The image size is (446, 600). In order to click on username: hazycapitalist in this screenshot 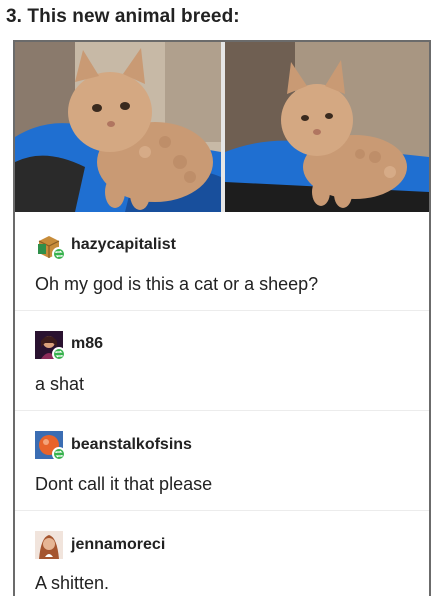, I will do `click(123, 245)`.